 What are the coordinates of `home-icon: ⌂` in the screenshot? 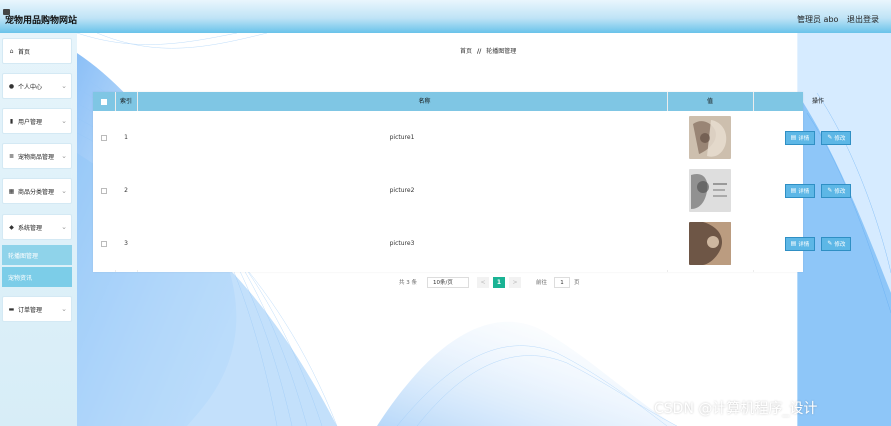 It's located at (11, 51).